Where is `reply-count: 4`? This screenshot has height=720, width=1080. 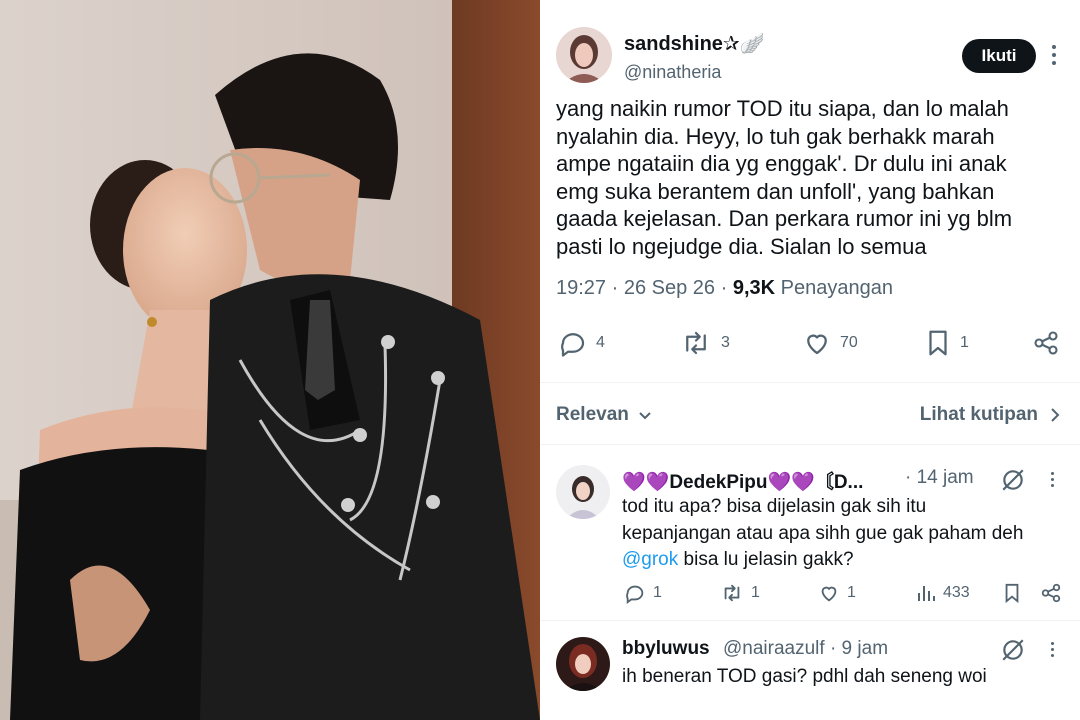 reply-count: 4 is located at coordinates (600, 342).